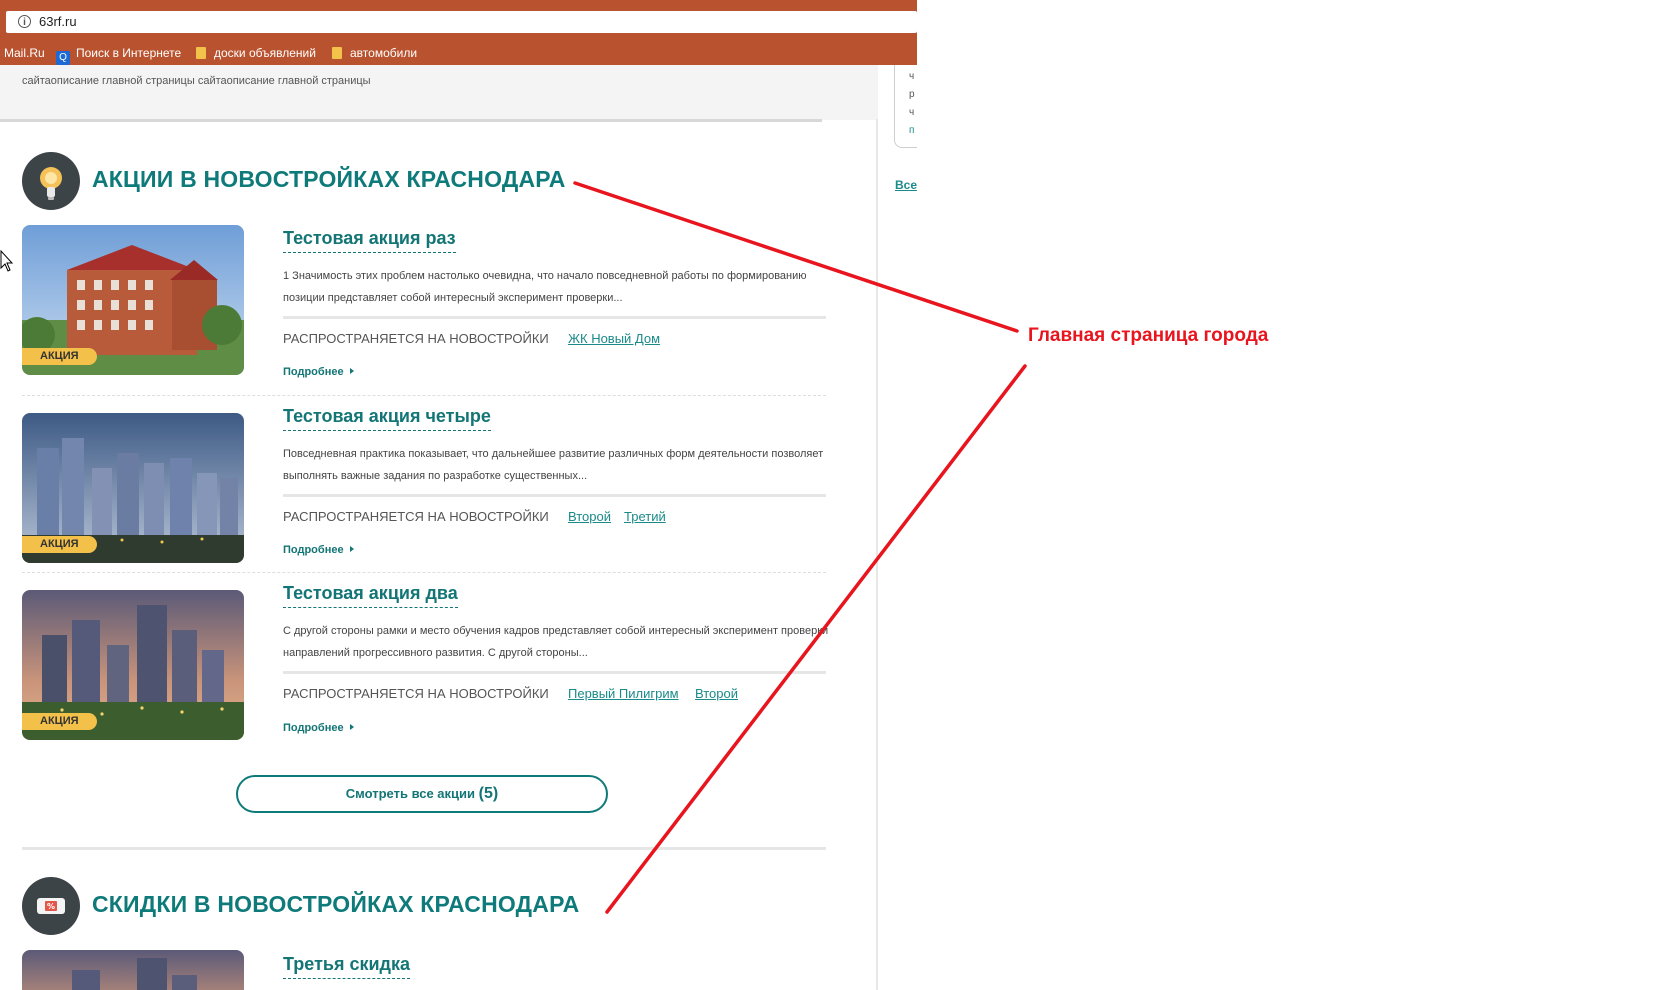  Describe the element at coordinates (1148, 335) in the screenshot. I see `annotation-label: Главная страница города` at that location.